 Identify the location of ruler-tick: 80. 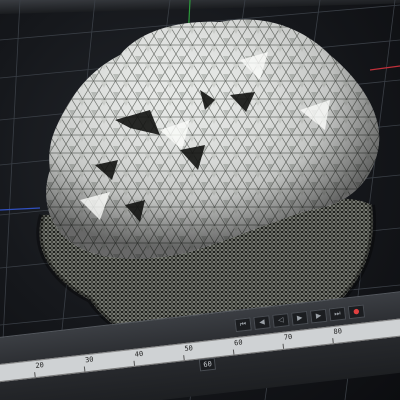
(338, 332).